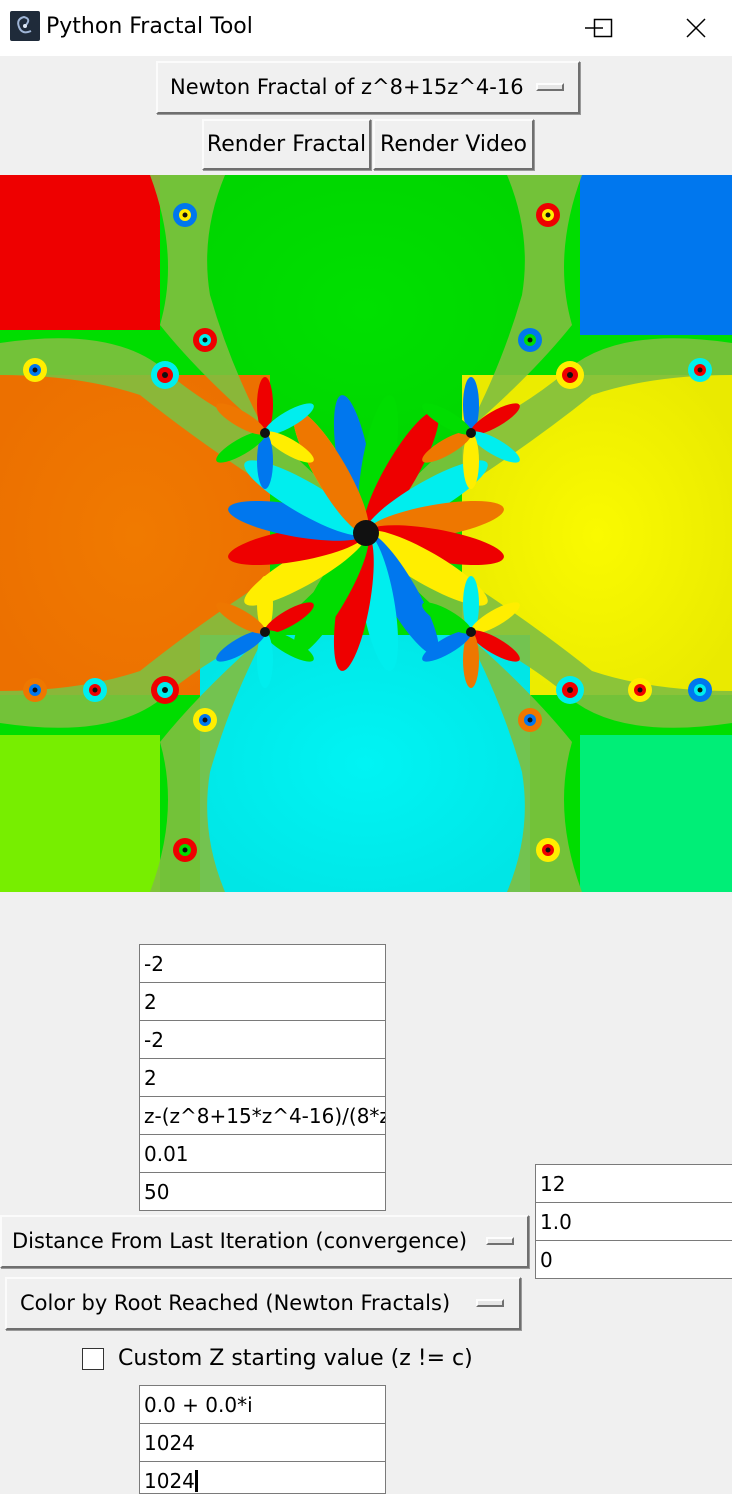  What do you see at coordinates (80, 252) in the screenshot?
I see `region-red` at bounding box center [80, 252].